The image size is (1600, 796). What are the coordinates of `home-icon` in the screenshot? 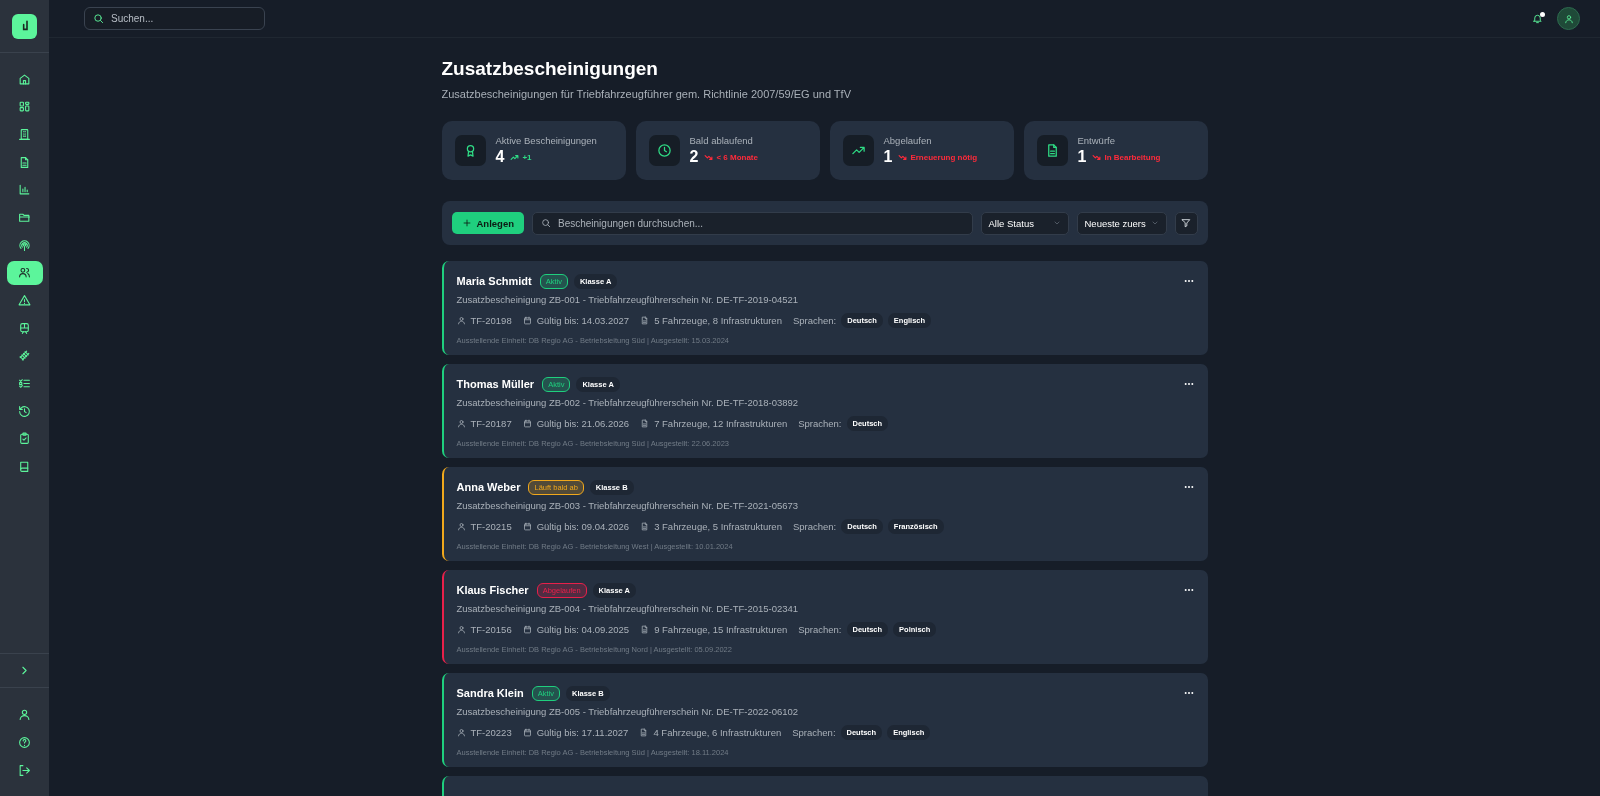 It's located at (24, 79).